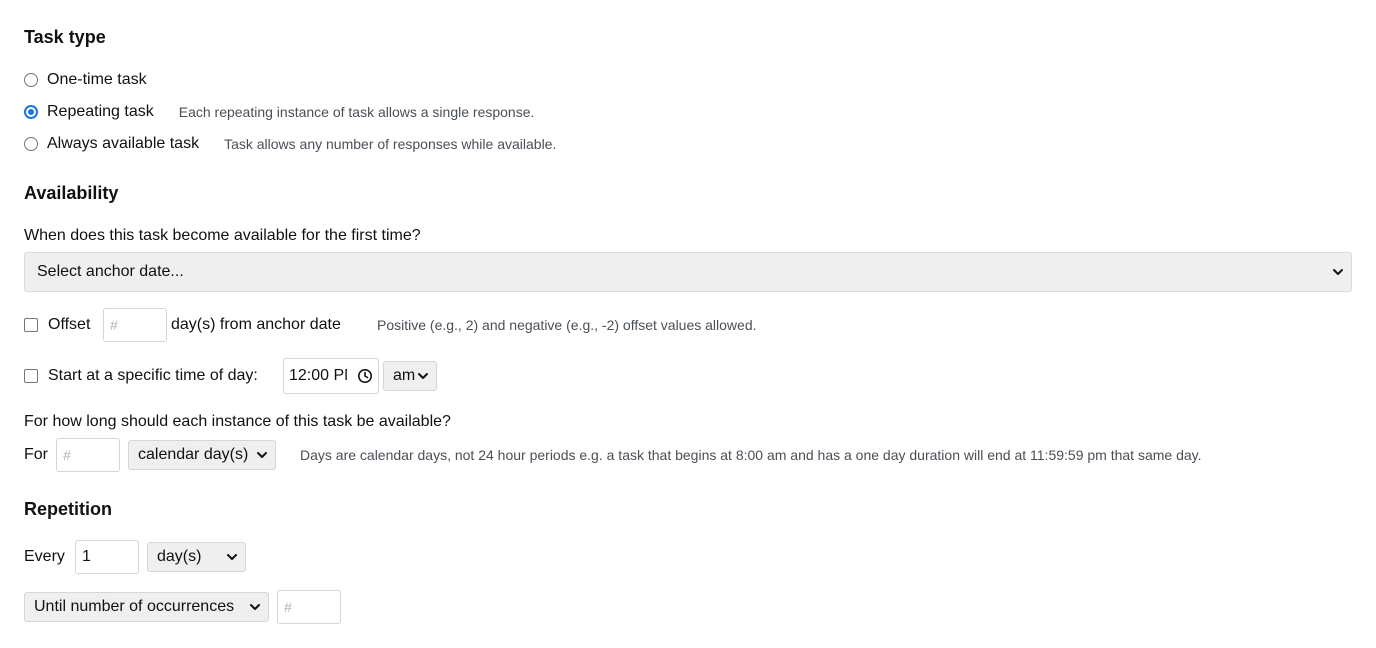 This screenshot has height=648, width=1376. Describe the element at coordinates (88, 455) in the screenshot. I see `duration-days-input: #` at that location.